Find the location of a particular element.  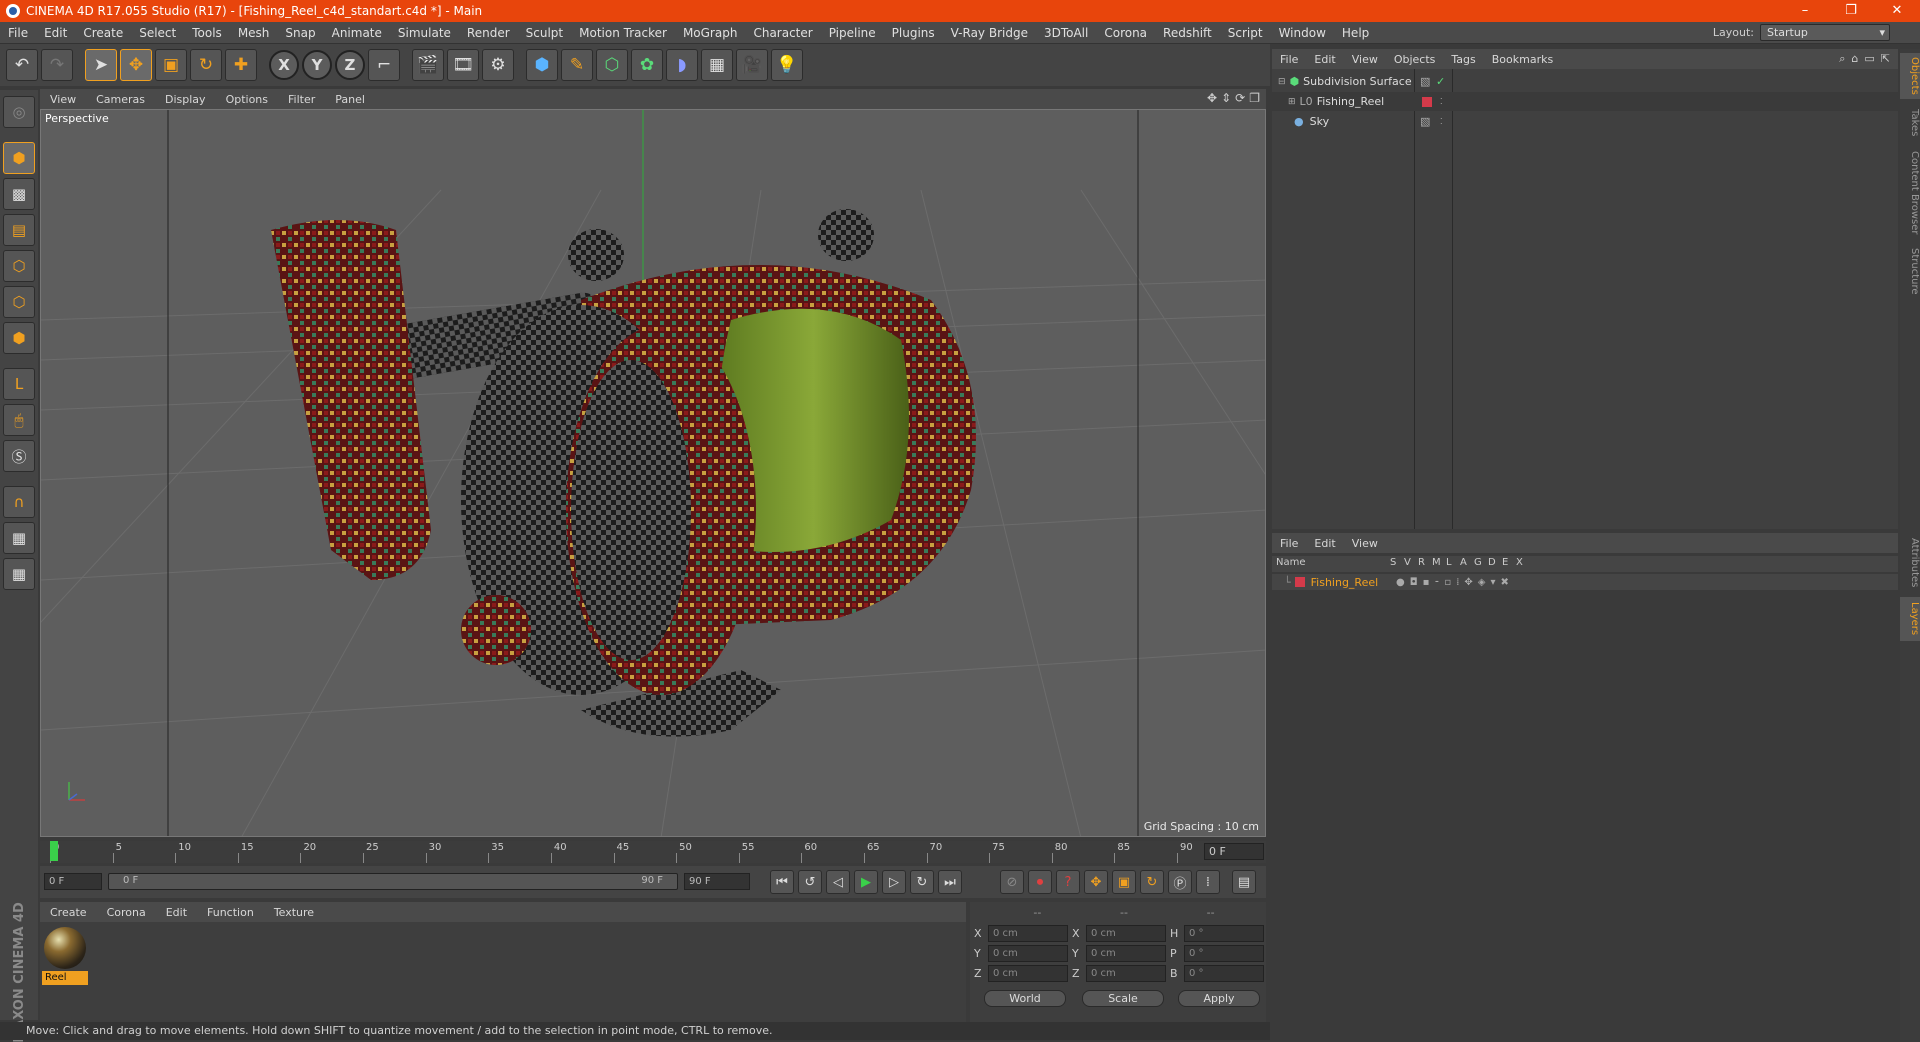

zoom-view-icon: ⇕ is located at coordinates (1226, 98).